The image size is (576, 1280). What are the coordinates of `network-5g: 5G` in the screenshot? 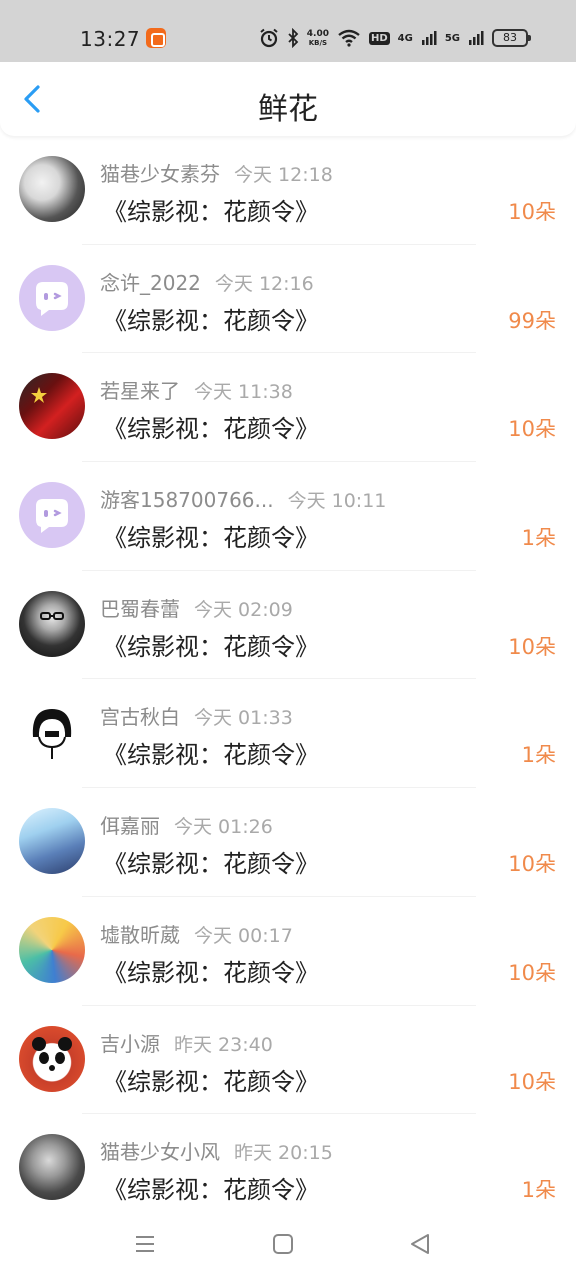 It's located at (452, 38).